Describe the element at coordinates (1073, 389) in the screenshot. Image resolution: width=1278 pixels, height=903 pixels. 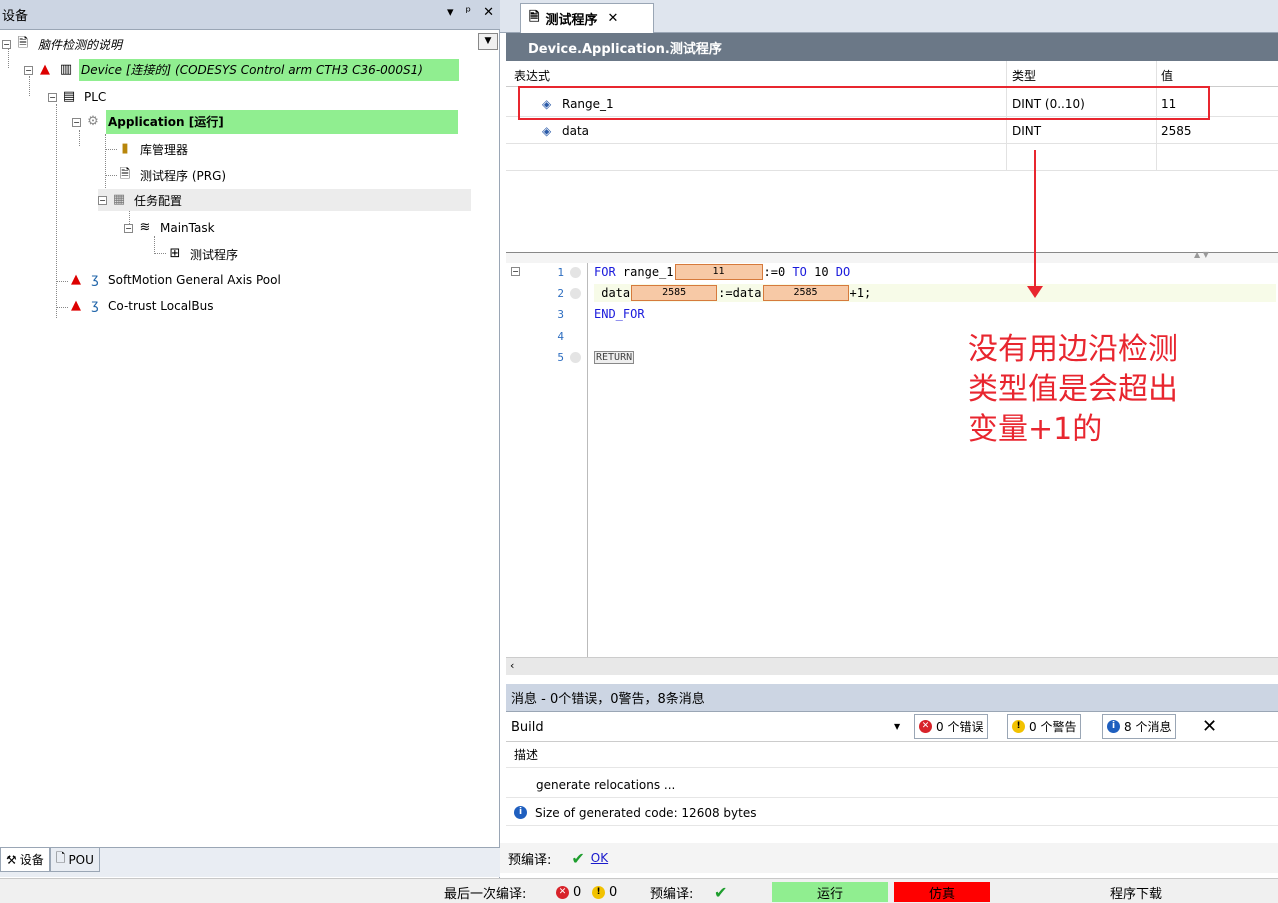
I see `annotation-text: 没有用边沿检测 类型值是会超出 变量+1的` at that location.